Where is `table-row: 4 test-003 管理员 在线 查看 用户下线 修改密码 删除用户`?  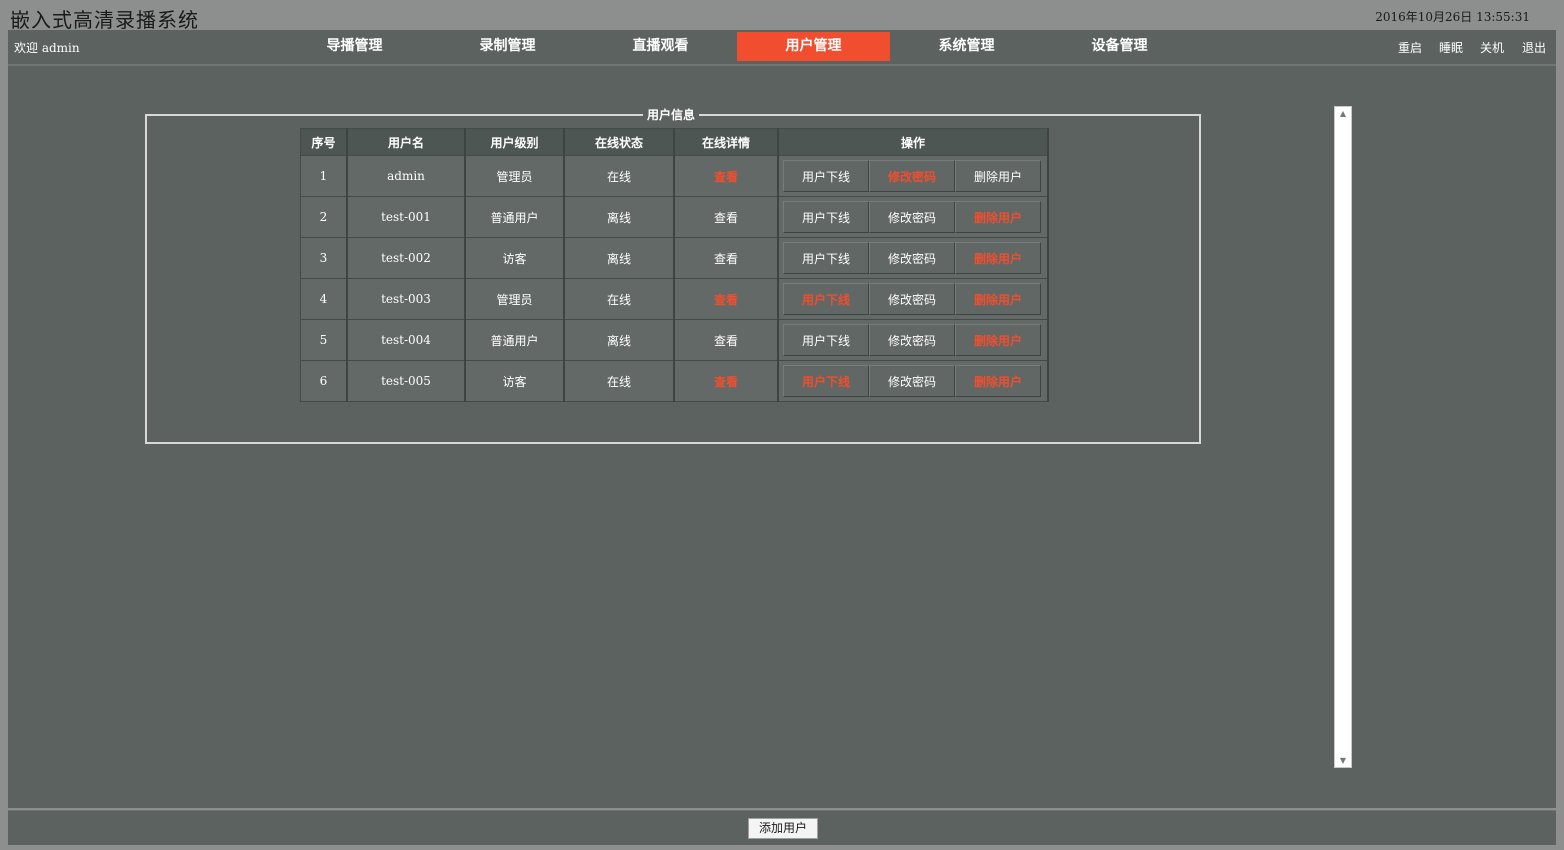
table-row: 4 test-003 管理员 在线 查看 用户下线 修改密码 删除用户 is located at coordinates (674, 299).